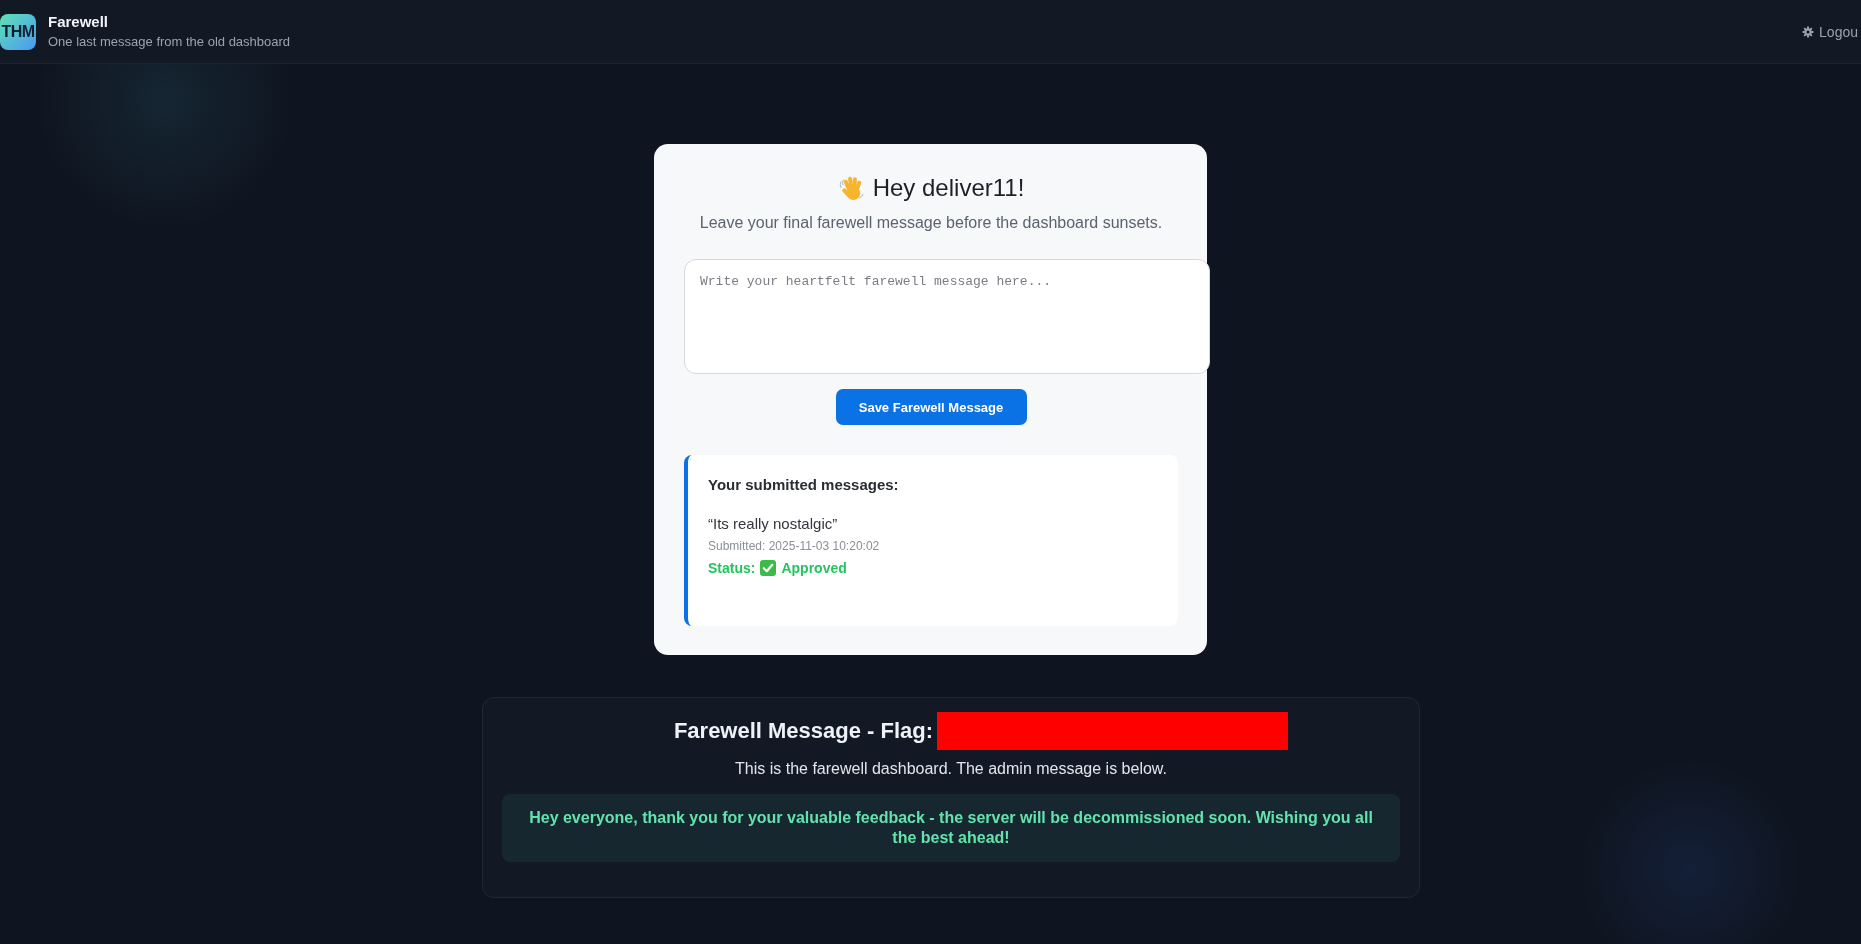 The width and height of the screenshot is (1861, 944). What do you see at coordinates (814, 568) in the screenshot?
I see `status-value: Approved` at bounding box center [814, 568].